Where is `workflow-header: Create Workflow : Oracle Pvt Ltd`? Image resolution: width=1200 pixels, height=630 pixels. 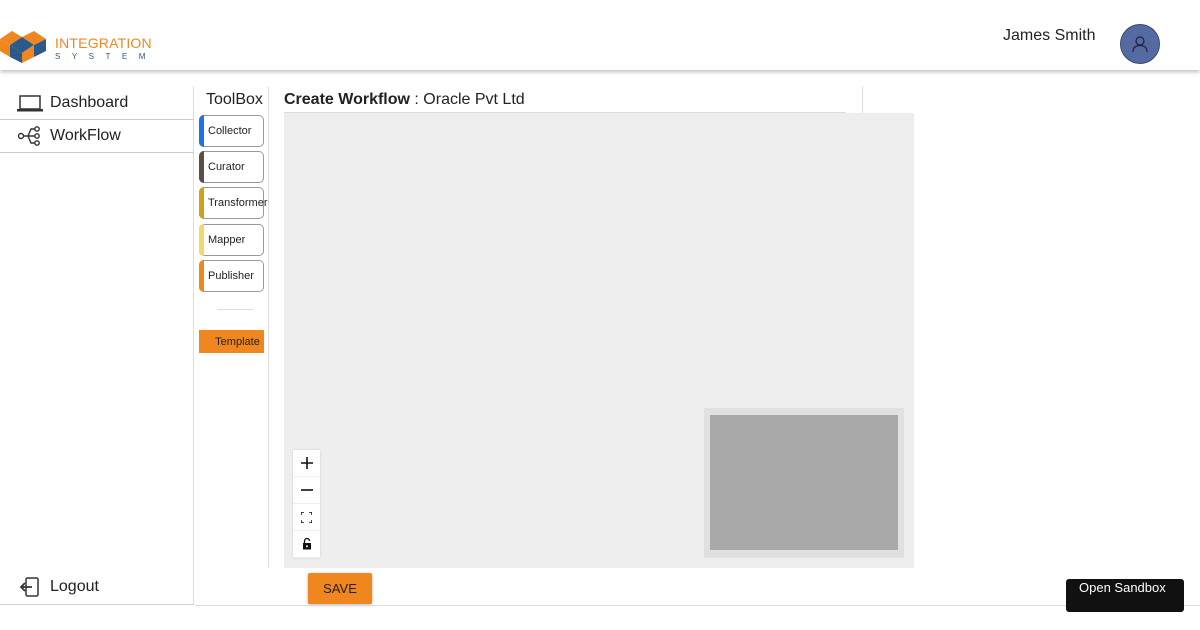
workflow-header: Create Workflow : Oracle Pvt Ltd is located at coordinates (565, 102).